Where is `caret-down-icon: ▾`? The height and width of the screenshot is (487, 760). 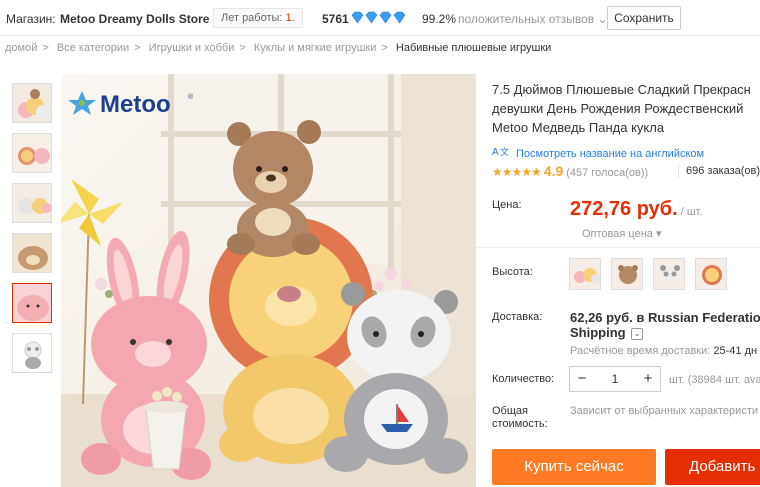 caret-down-icon: ▾ is located at coordinates (658, 234).